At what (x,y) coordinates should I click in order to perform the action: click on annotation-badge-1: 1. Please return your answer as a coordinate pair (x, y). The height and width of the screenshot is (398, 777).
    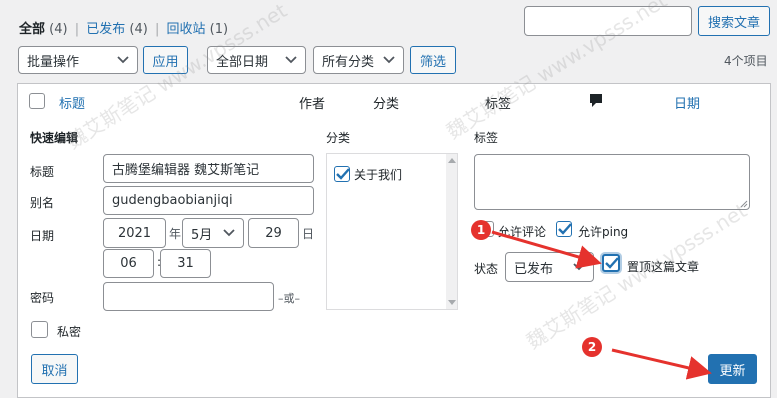
    Looking at the image, I should click on (481, 230).